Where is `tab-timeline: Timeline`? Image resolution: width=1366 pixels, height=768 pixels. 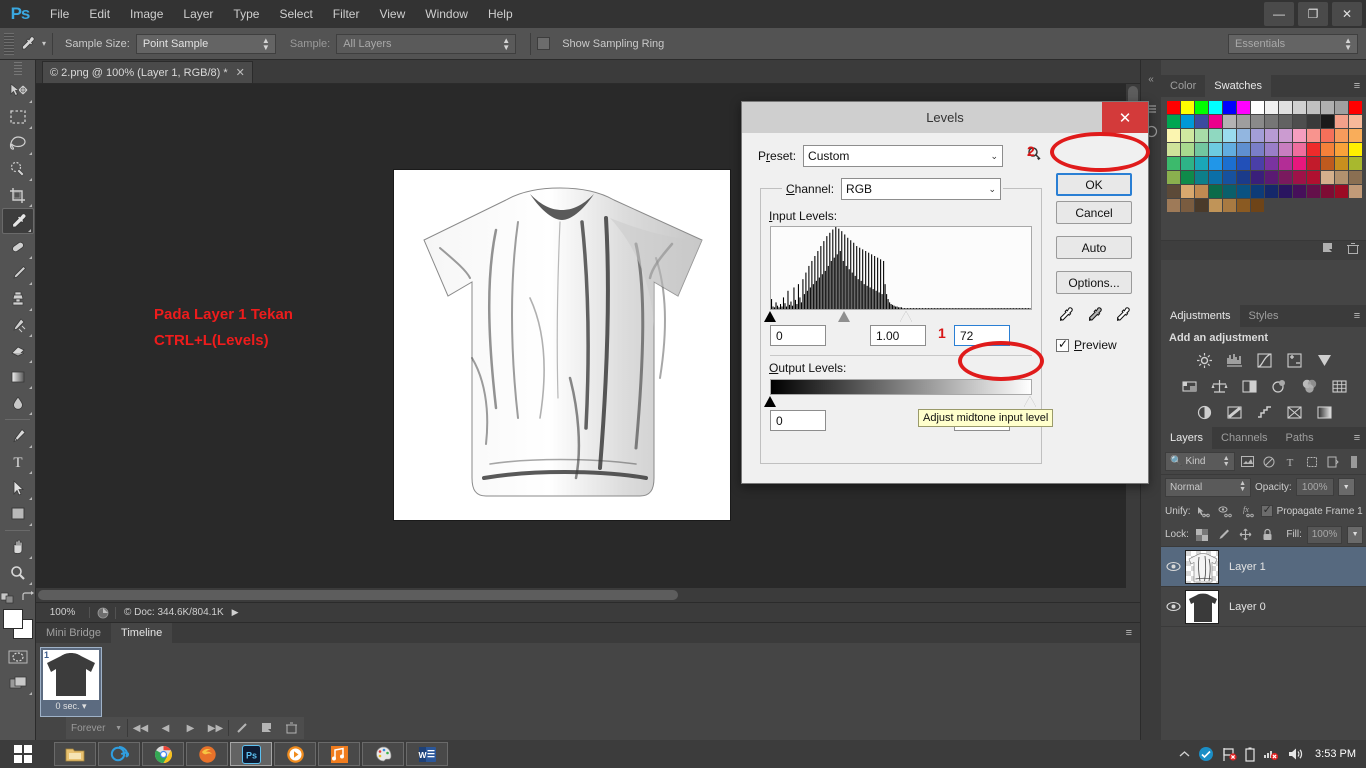 tab-timeline: Timeline is located at coordinates (142, 633).